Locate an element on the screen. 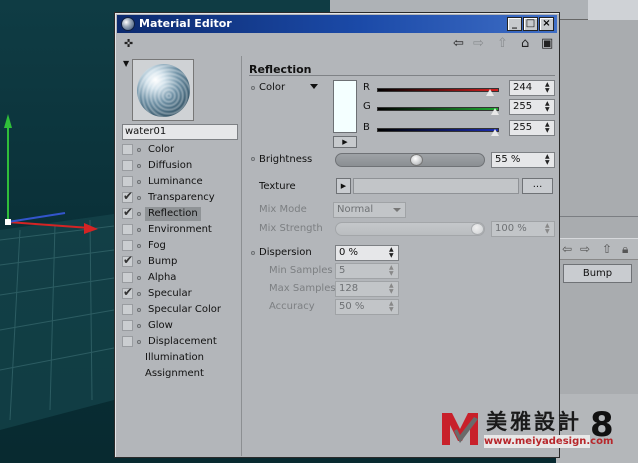 The width and height of the screenshot is (638, 463). mix-mode-select: Normal is located at coordinates (369, 210).